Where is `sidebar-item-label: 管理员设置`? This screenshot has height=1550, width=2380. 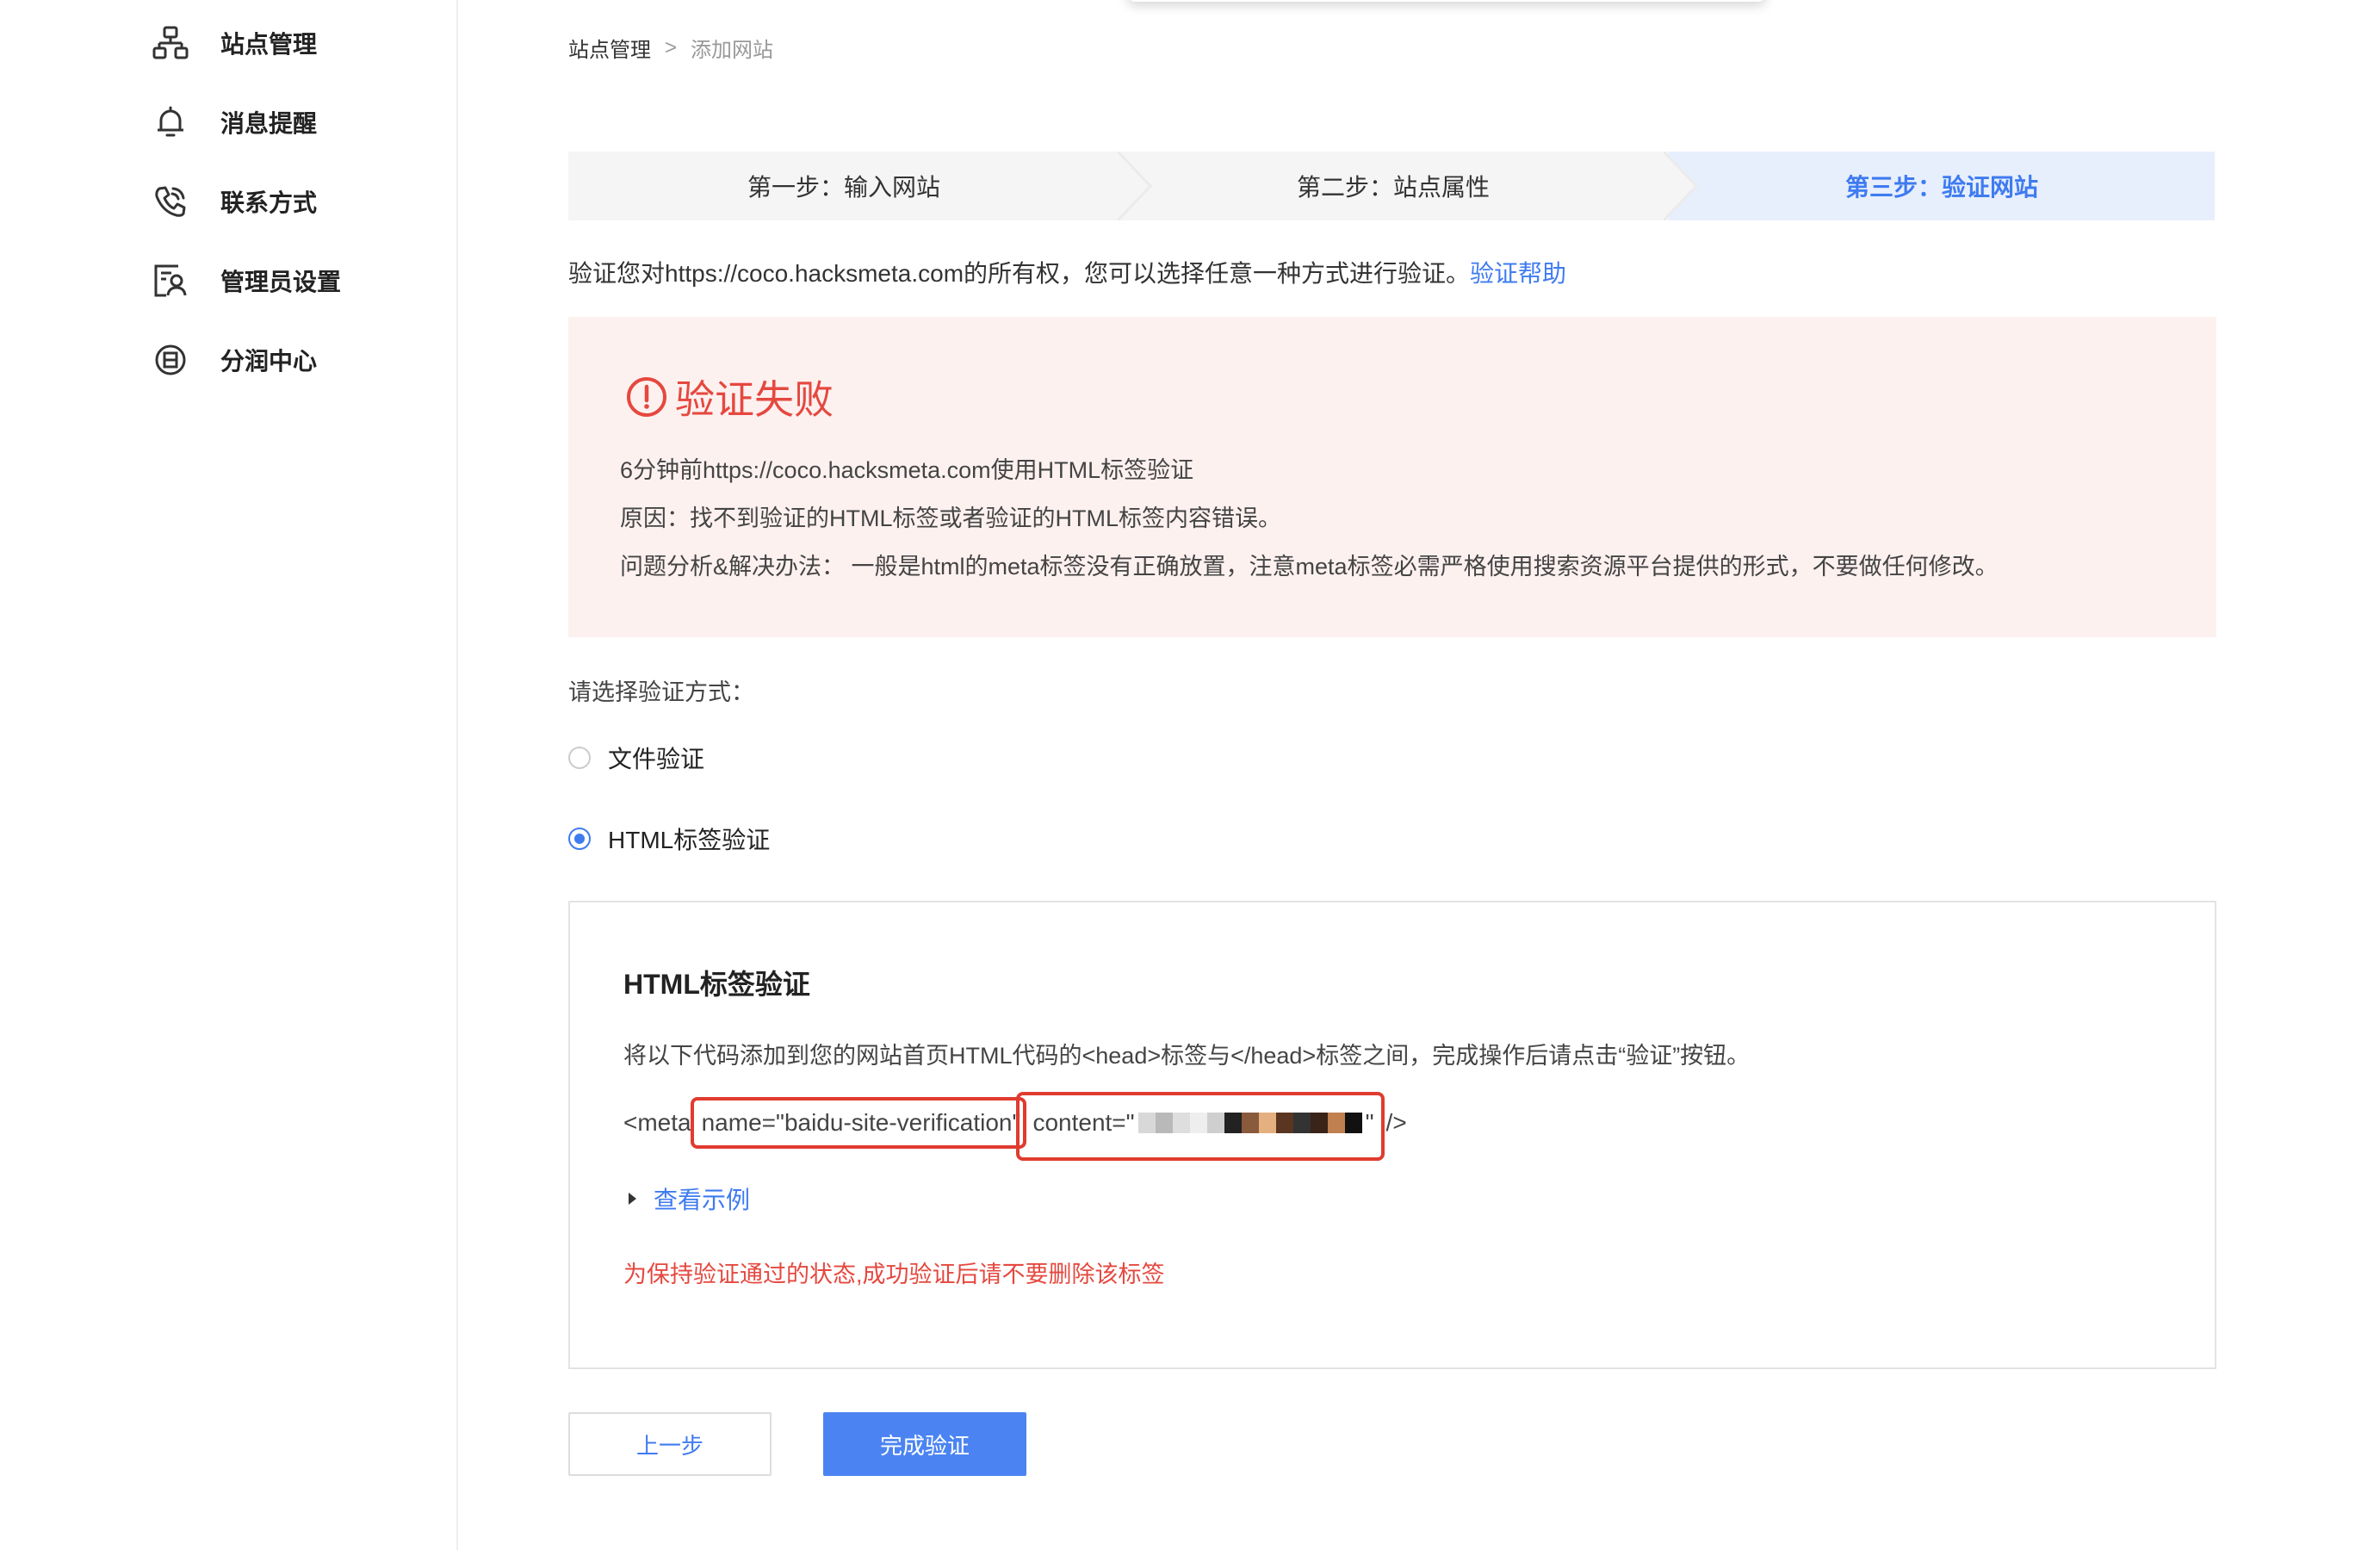 sidebar-item-label: 管理员设置 is located at coordinates (281, 282).